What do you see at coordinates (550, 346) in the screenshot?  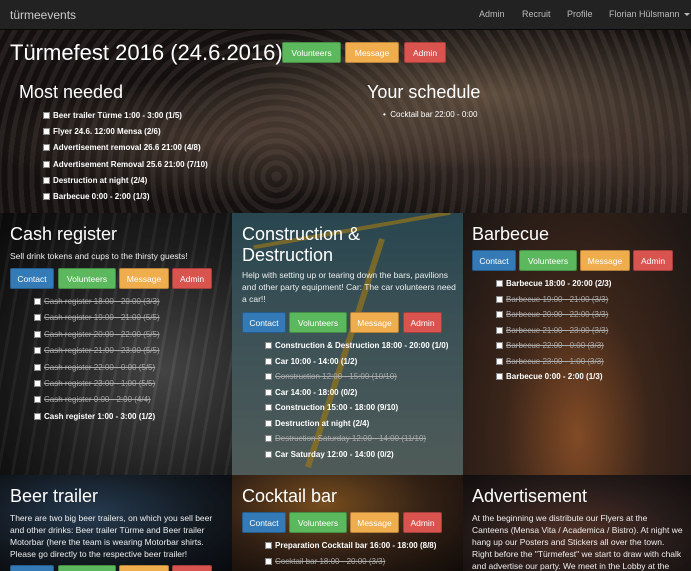 I see `barbecue-slot: Barbecue 22:00 - 0:00 (3/3)` at bounding box center [550, 346].